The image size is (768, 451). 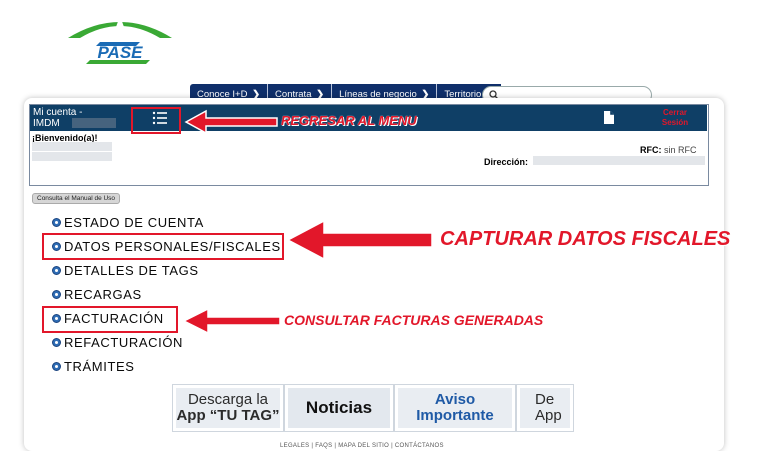 What do you see at coordinates (680, 150) in the screenshot?
I see `rfc-value: sin RFC` at bounding box center [680, 150].